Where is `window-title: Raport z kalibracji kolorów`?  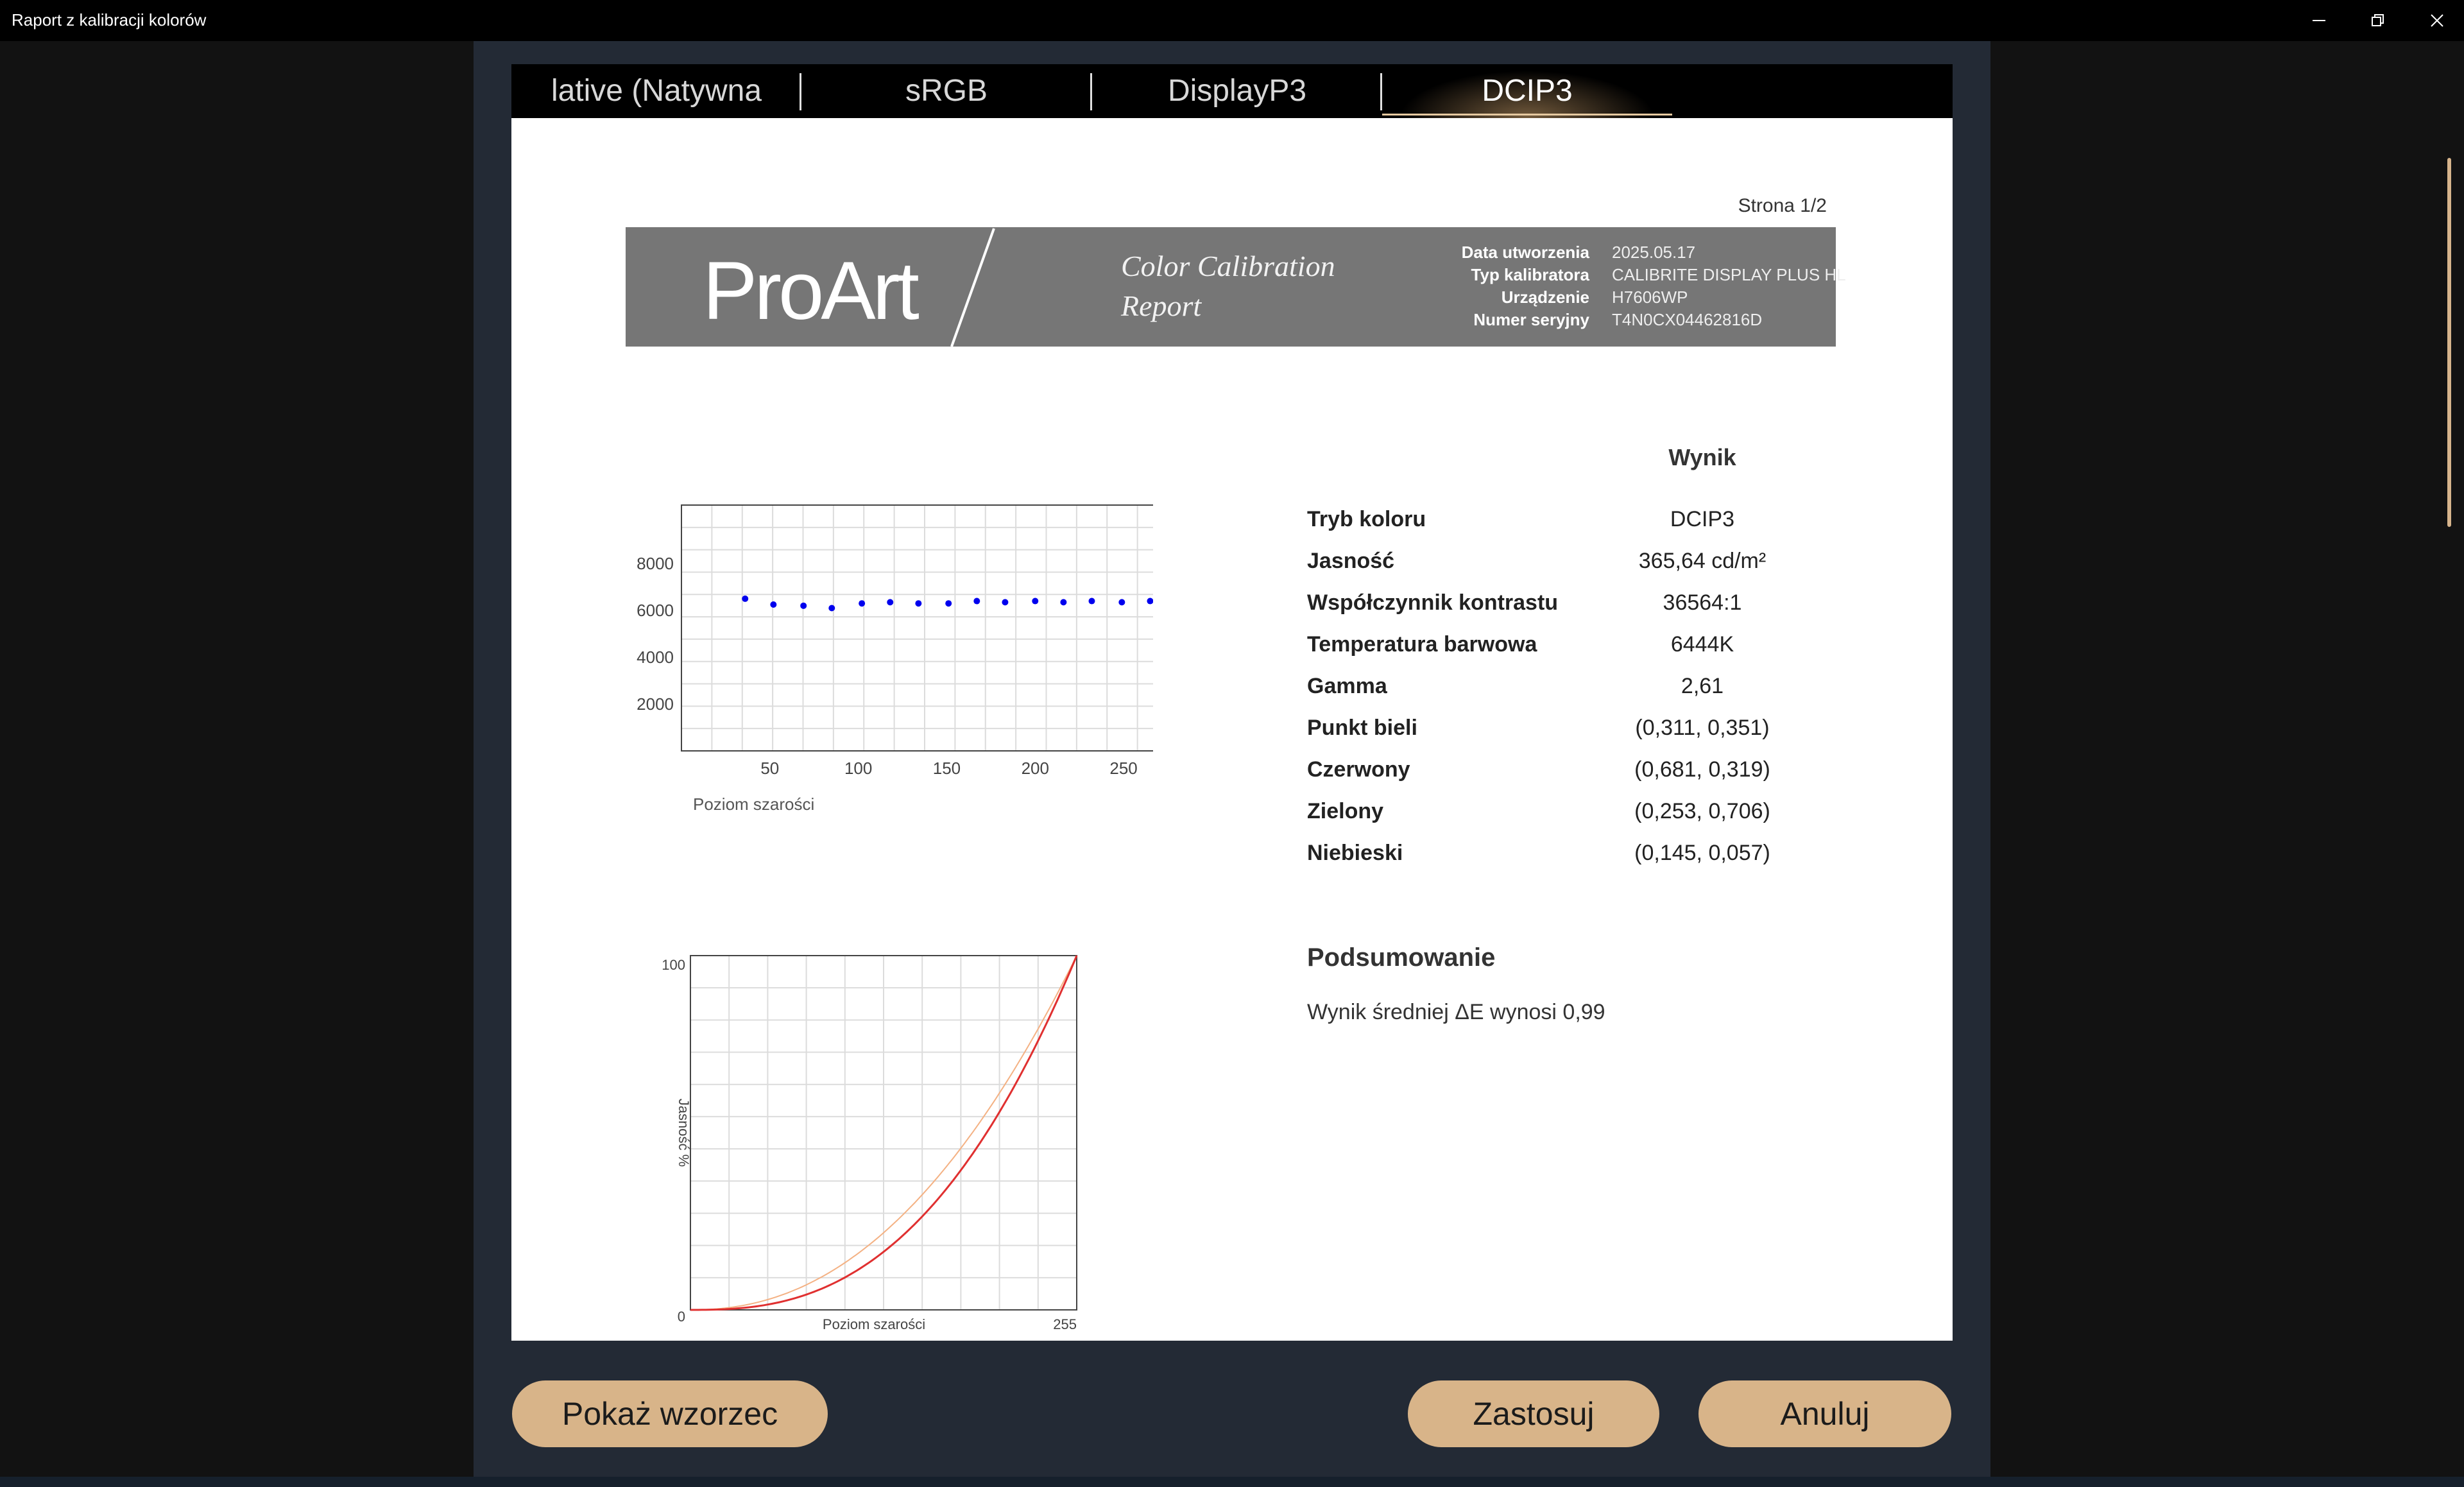 window-title: Raport z kalibracji kolorów is located at coordinates (110, 20).